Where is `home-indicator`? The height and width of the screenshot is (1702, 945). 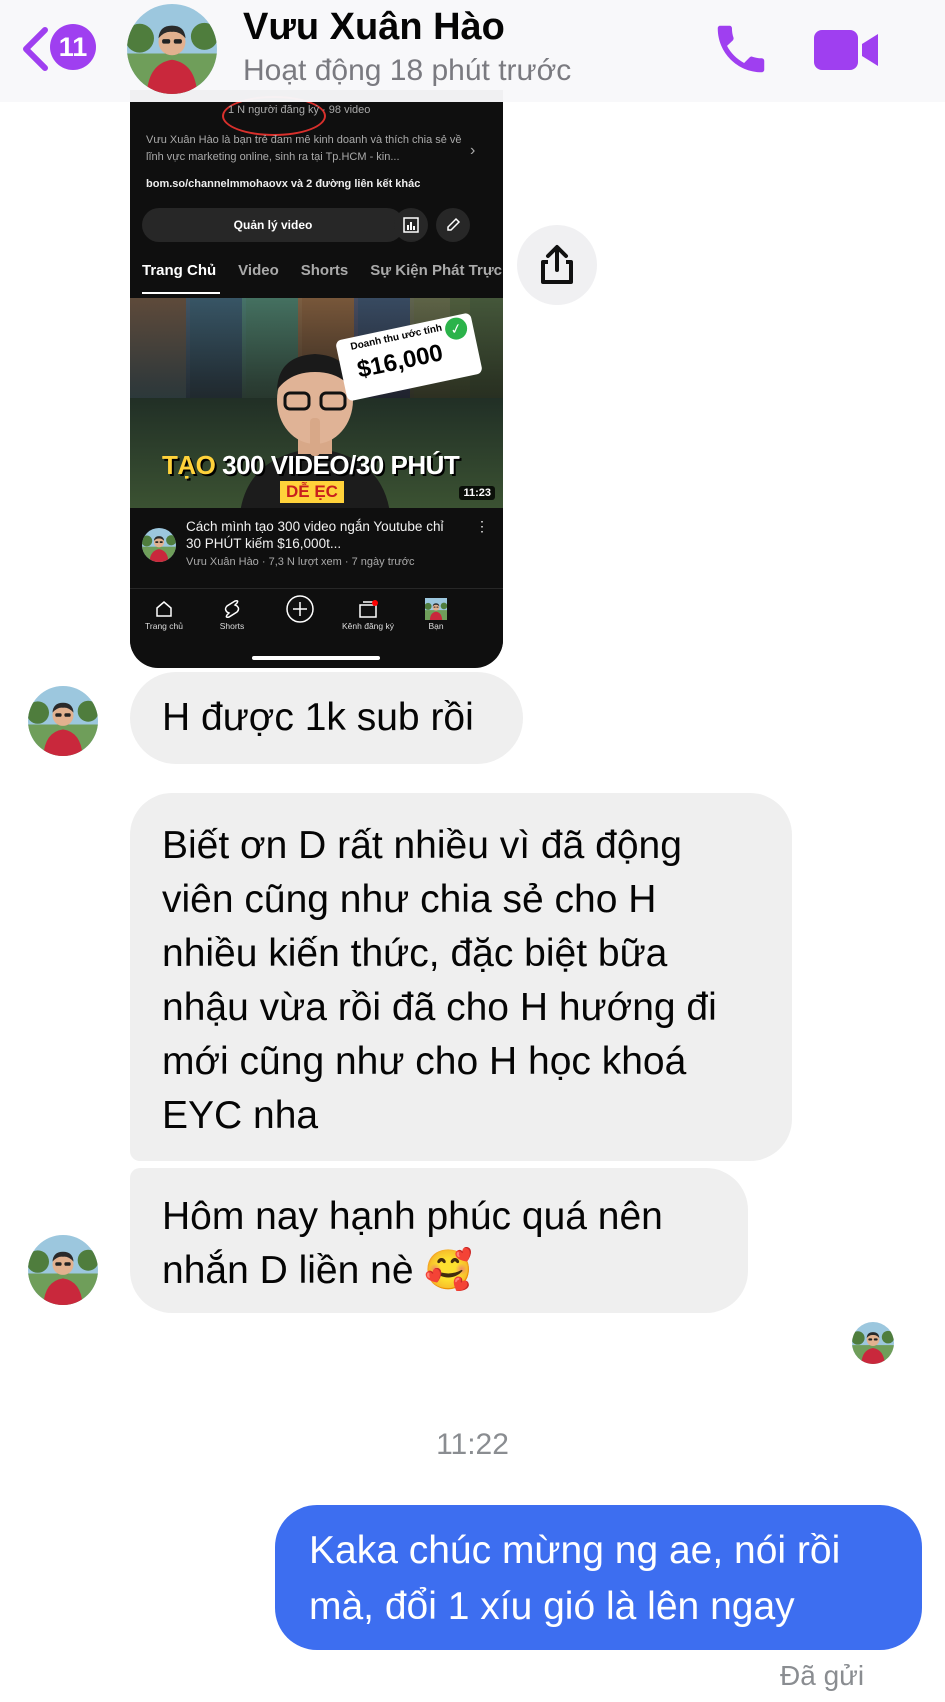
home-indicator is located at coordinates (316, 658).